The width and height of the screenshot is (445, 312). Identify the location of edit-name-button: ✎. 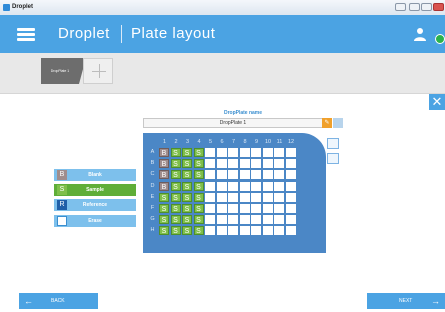
(327, 123).